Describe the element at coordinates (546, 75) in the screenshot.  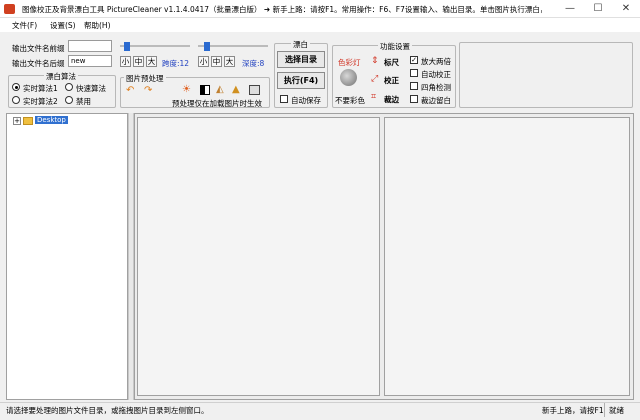
I see `toolbar-blank-area` at that location.